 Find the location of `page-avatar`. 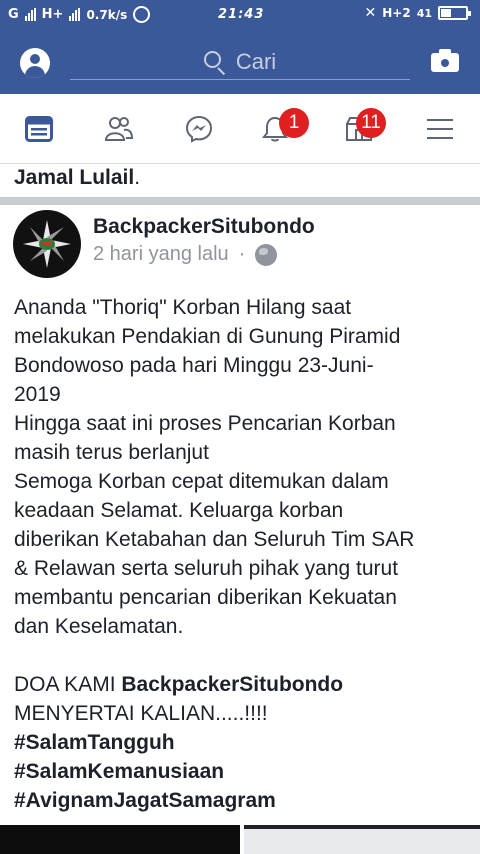

page-avatar is located at coordinates (47, 244).